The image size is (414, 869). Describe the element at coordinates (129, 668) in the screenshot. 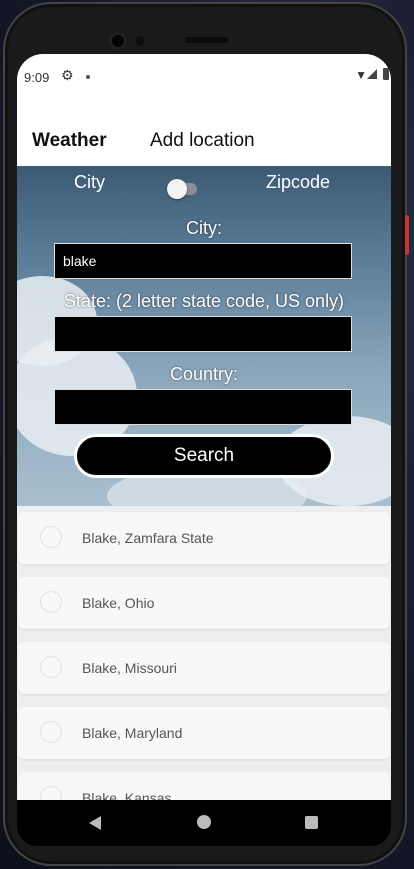

I see `list-item-label: Blake, Missouri` at that location.